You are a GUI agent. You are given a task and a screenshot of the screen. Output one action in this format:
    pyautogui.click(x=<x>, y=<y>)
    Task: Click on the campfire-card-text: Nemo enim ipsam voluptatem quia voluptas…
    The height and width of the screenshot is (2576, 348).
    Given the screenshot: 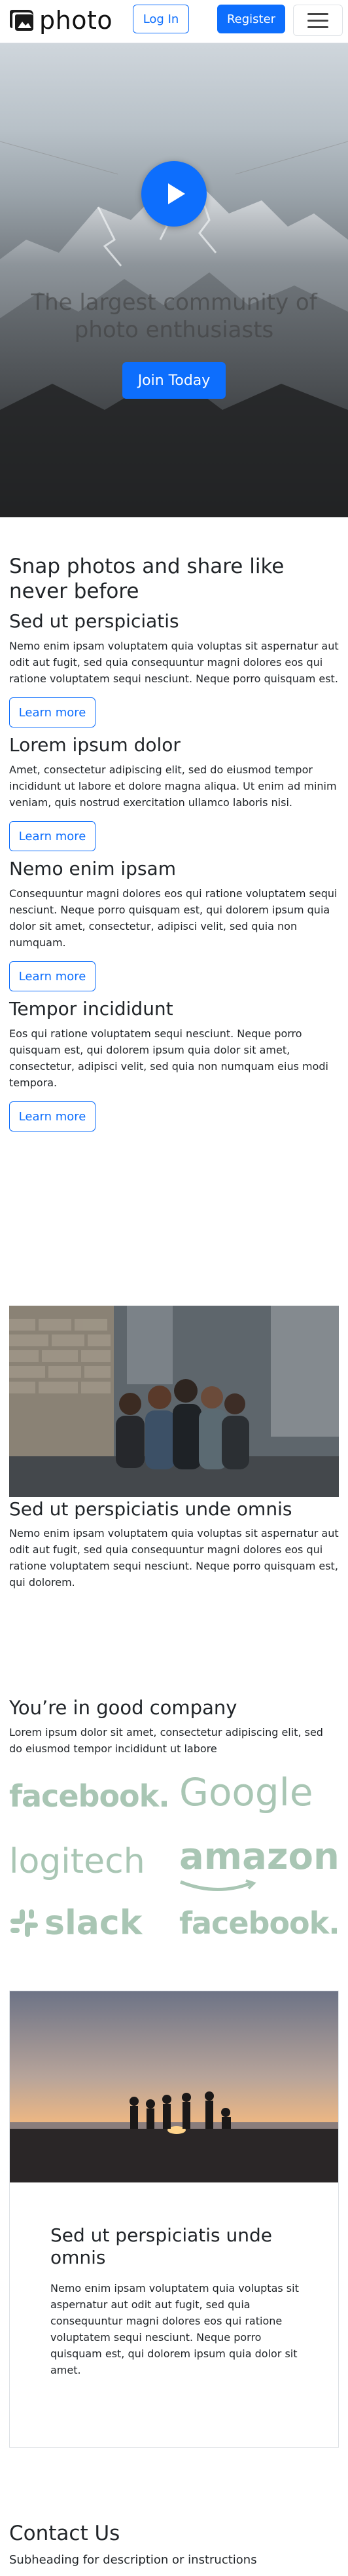 What is the action you would take?
    pyautogui.click(x=175, y=2329)
    